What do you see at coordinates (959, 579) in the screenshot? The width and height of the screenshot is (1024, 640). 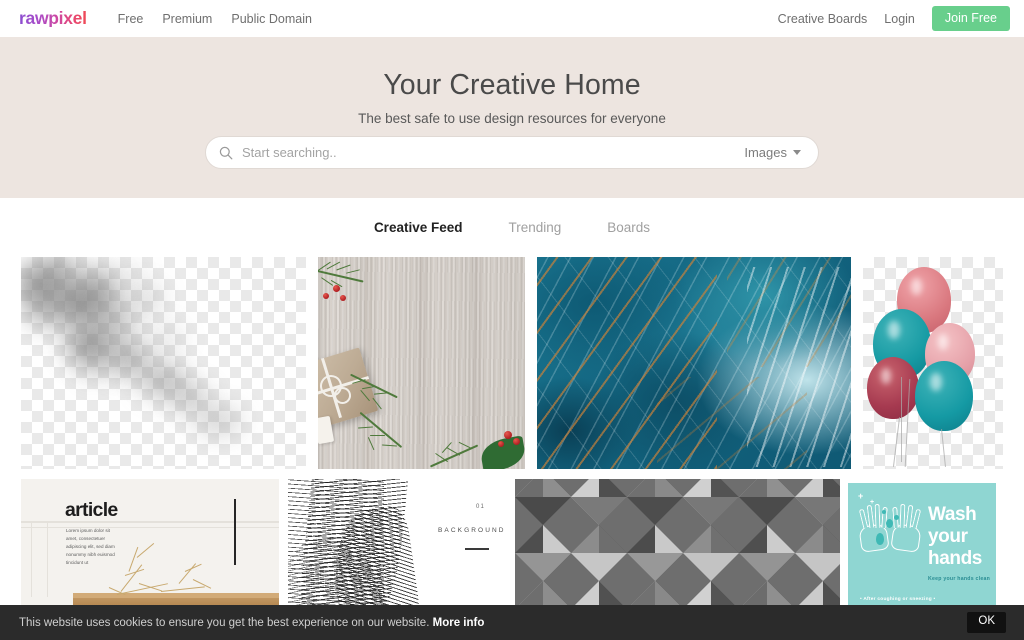 I see `wash-subtitle: Keep your hands clean` at bounding box center [959, 579].